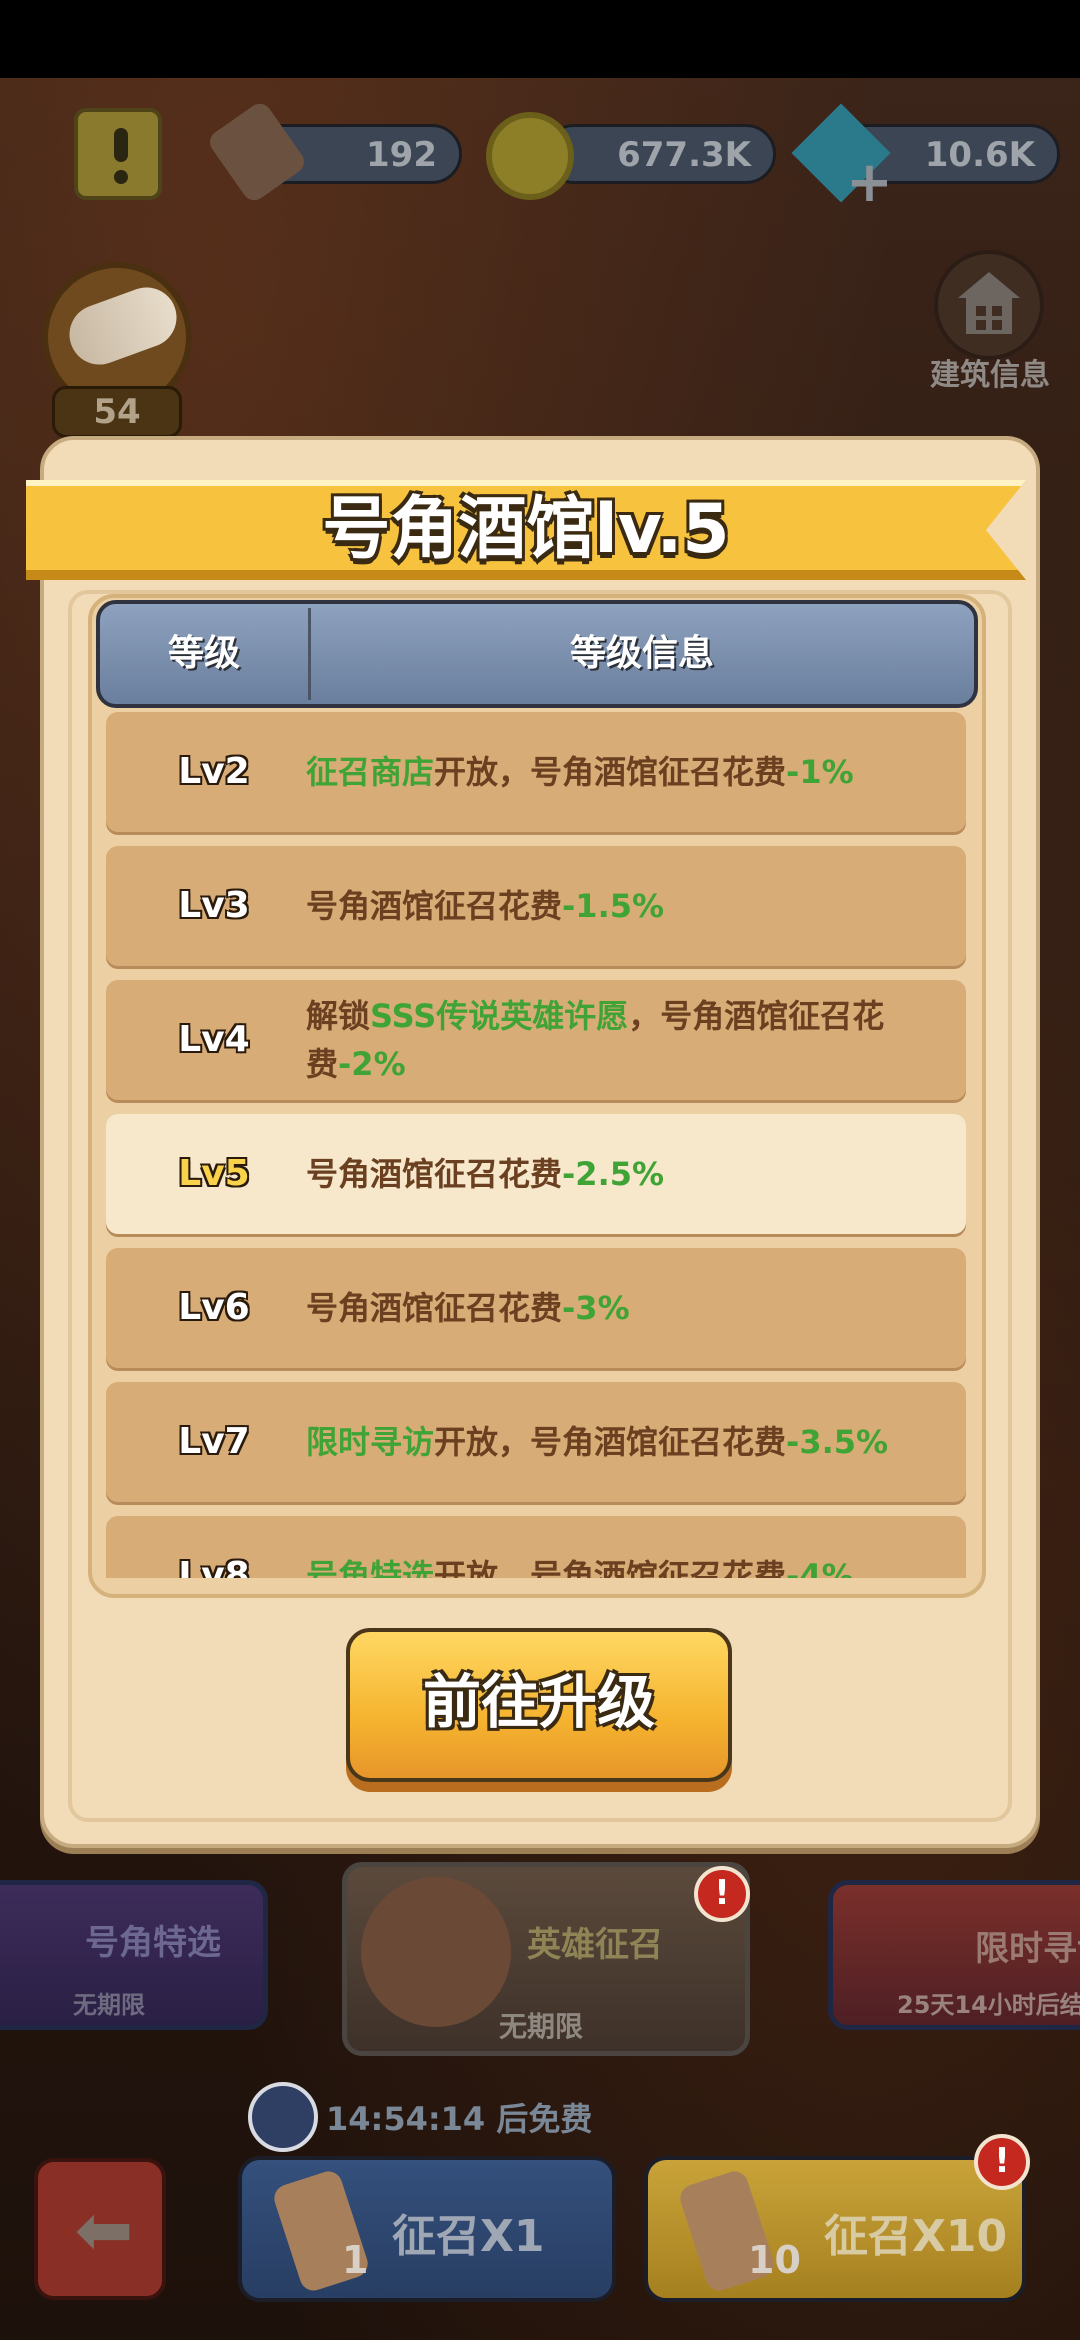 The height and width of the screenshot is (2340, 1080). I want to click on level-row: Lv2 征召商店开放，号角酒馆征召花费-1%, so click(536, 772).